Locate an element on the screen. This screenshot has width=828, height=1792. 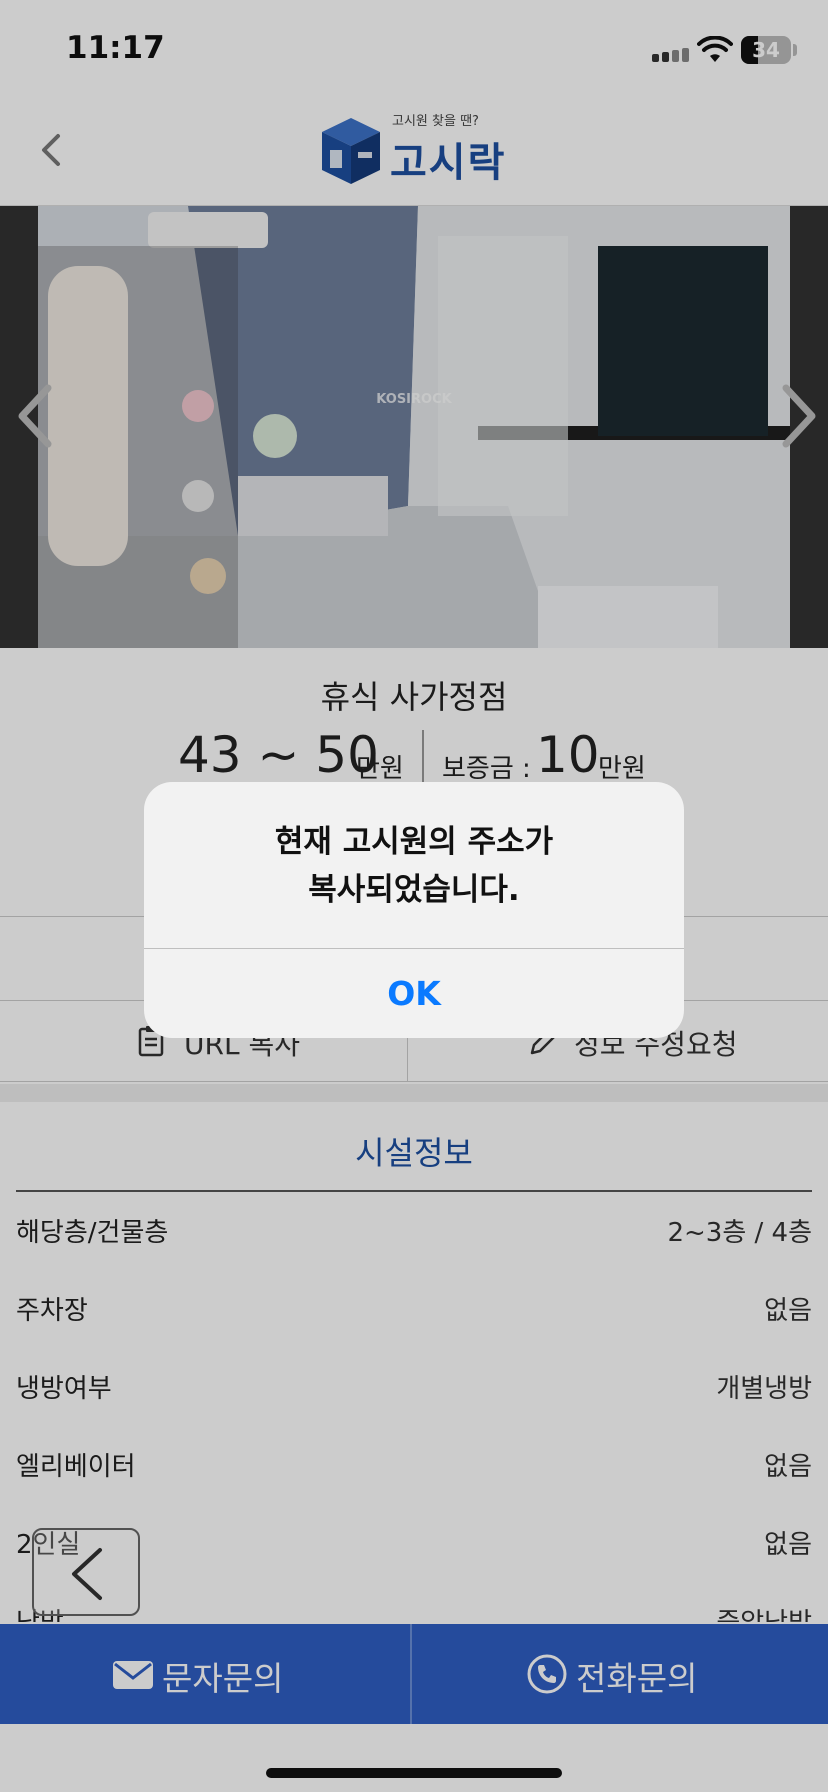
alert-message-line-2: 복사되었습니다. is located at coordinates (414, 890).